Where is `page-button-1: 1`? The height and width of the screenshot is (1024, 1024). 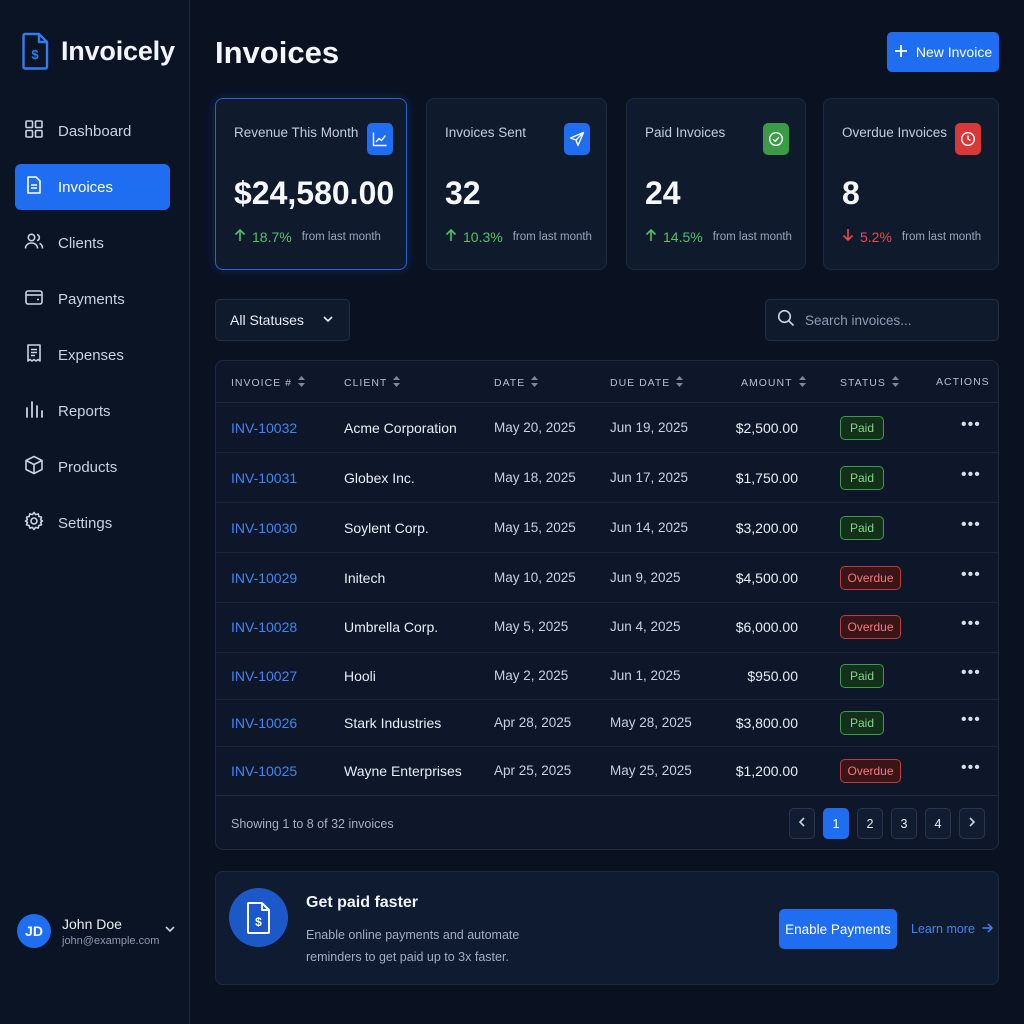 page-button-1: 1 is located at coordinates (836, 823).